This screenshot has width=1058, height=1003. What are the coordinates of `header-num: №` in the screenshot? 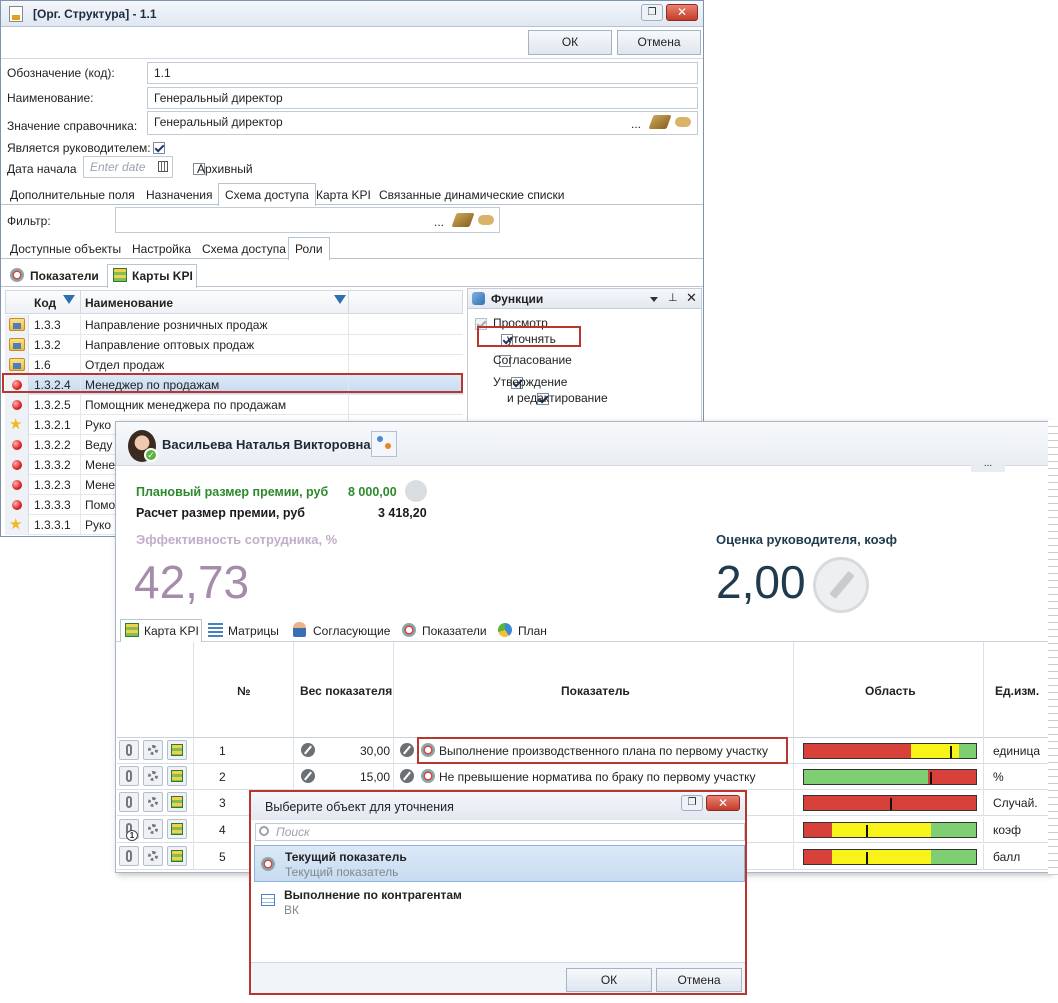 It's located at (243, 691).